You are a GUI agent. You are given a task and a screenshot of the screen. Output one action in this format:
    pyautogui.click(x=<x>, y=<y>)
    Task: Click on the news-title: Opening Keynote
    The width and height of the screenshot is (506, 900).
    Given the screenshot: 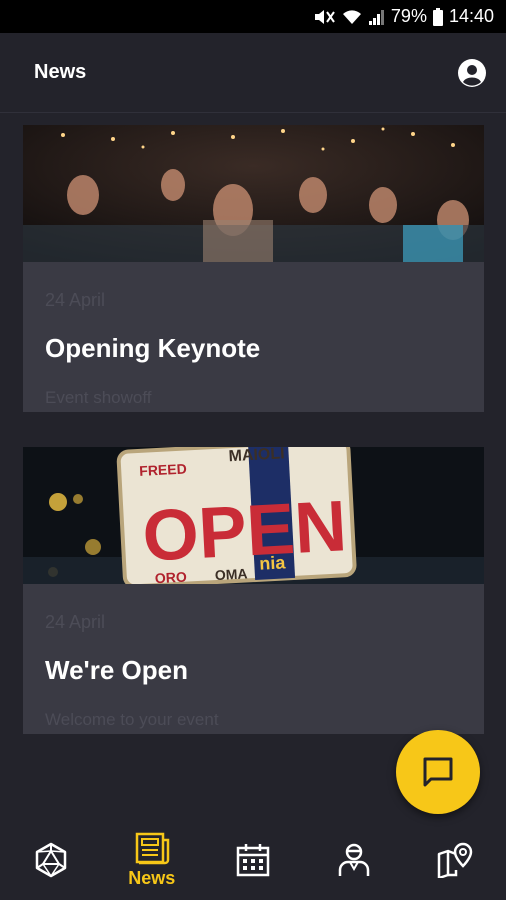 What is the action you would take?
    pyautogui.click(x=153, y=348)
    